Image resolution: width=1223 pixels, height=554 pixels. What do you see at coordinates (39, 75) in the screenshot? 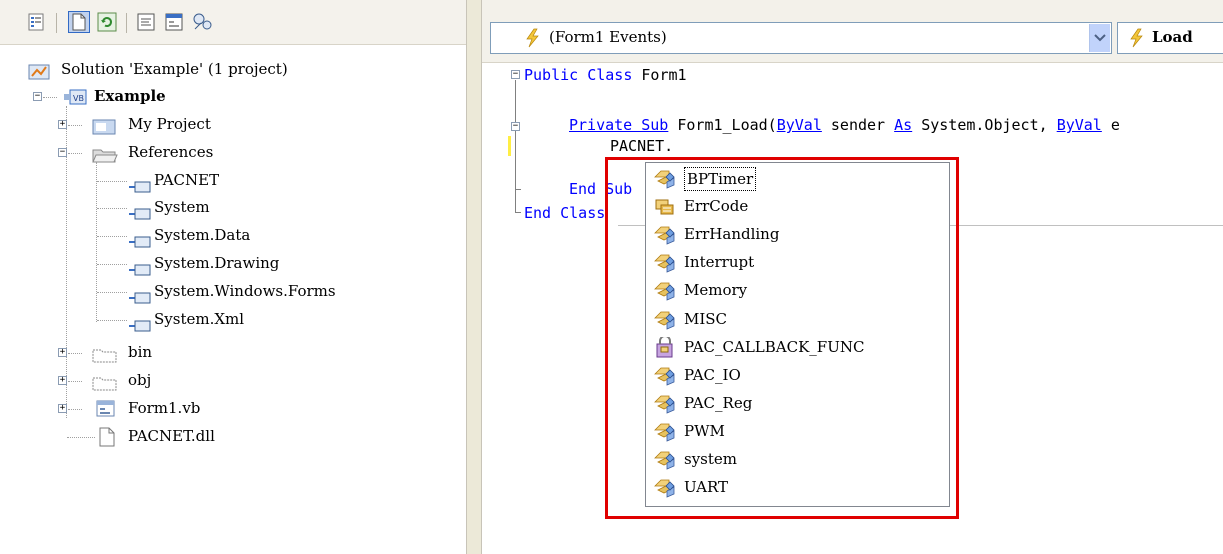
I see `solution-icon` at bounding box center [39, 75].